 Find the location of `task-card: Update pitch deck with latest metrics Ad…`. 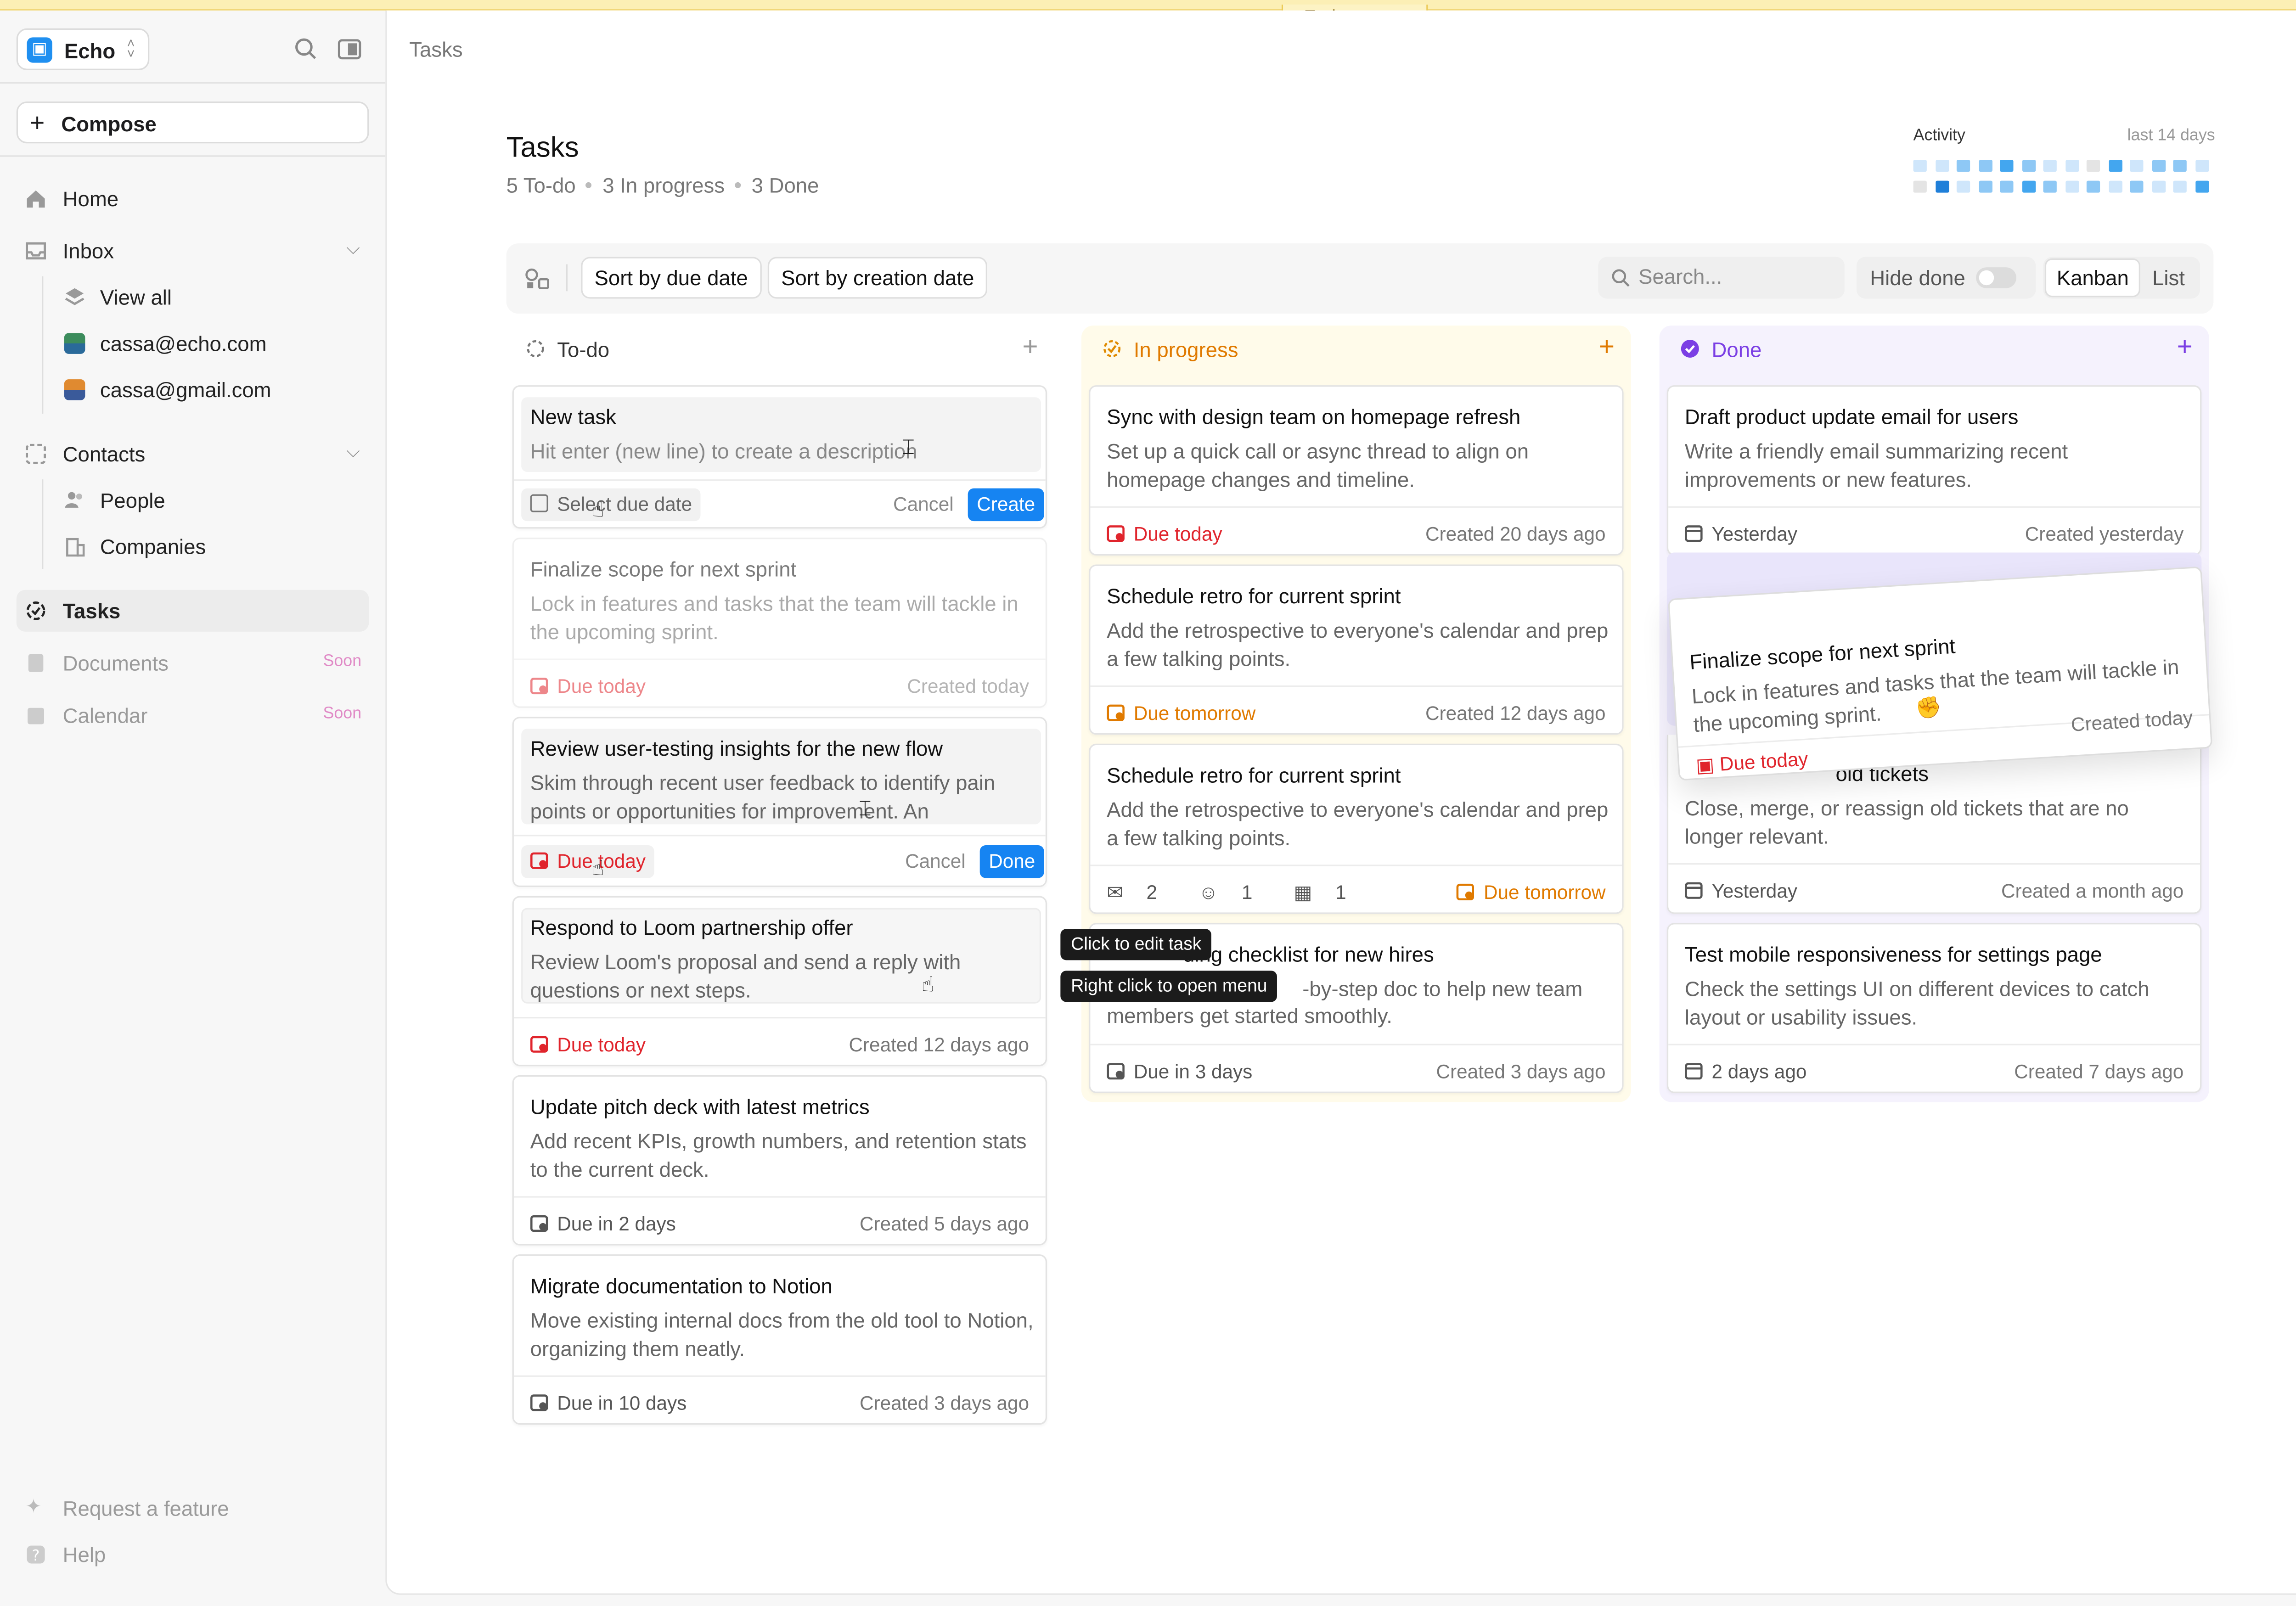

task-card: Update pitch deck with latest metrics Ad… is located at coordinates (780, 1160).